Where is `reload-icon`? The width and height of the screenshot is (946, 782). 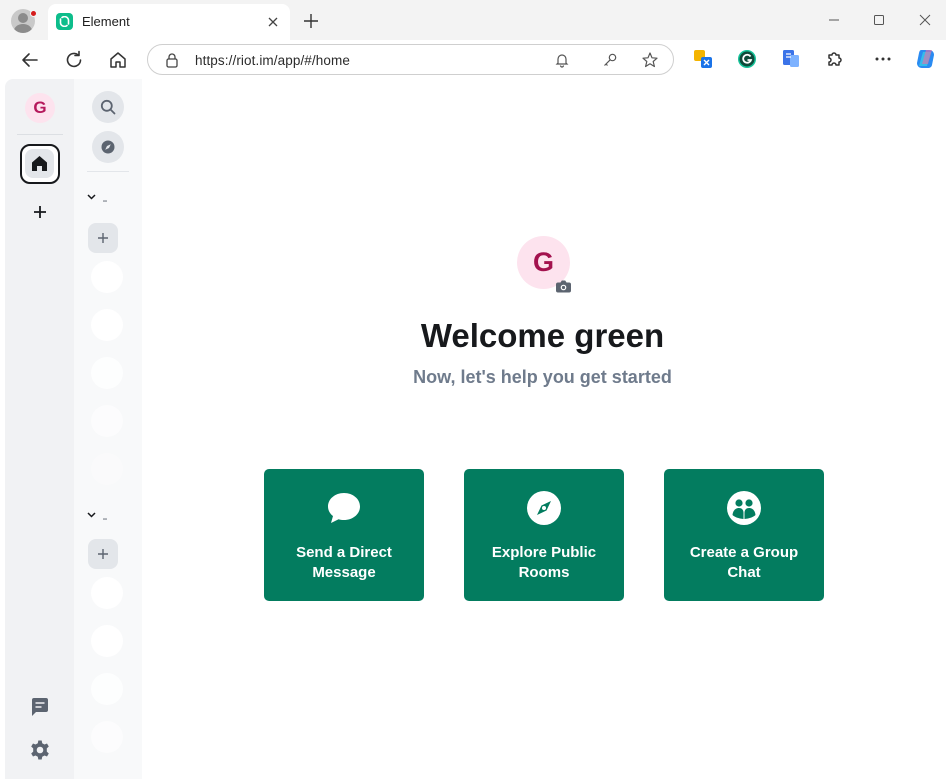
reload-icon is located at coordinates (74, 60).